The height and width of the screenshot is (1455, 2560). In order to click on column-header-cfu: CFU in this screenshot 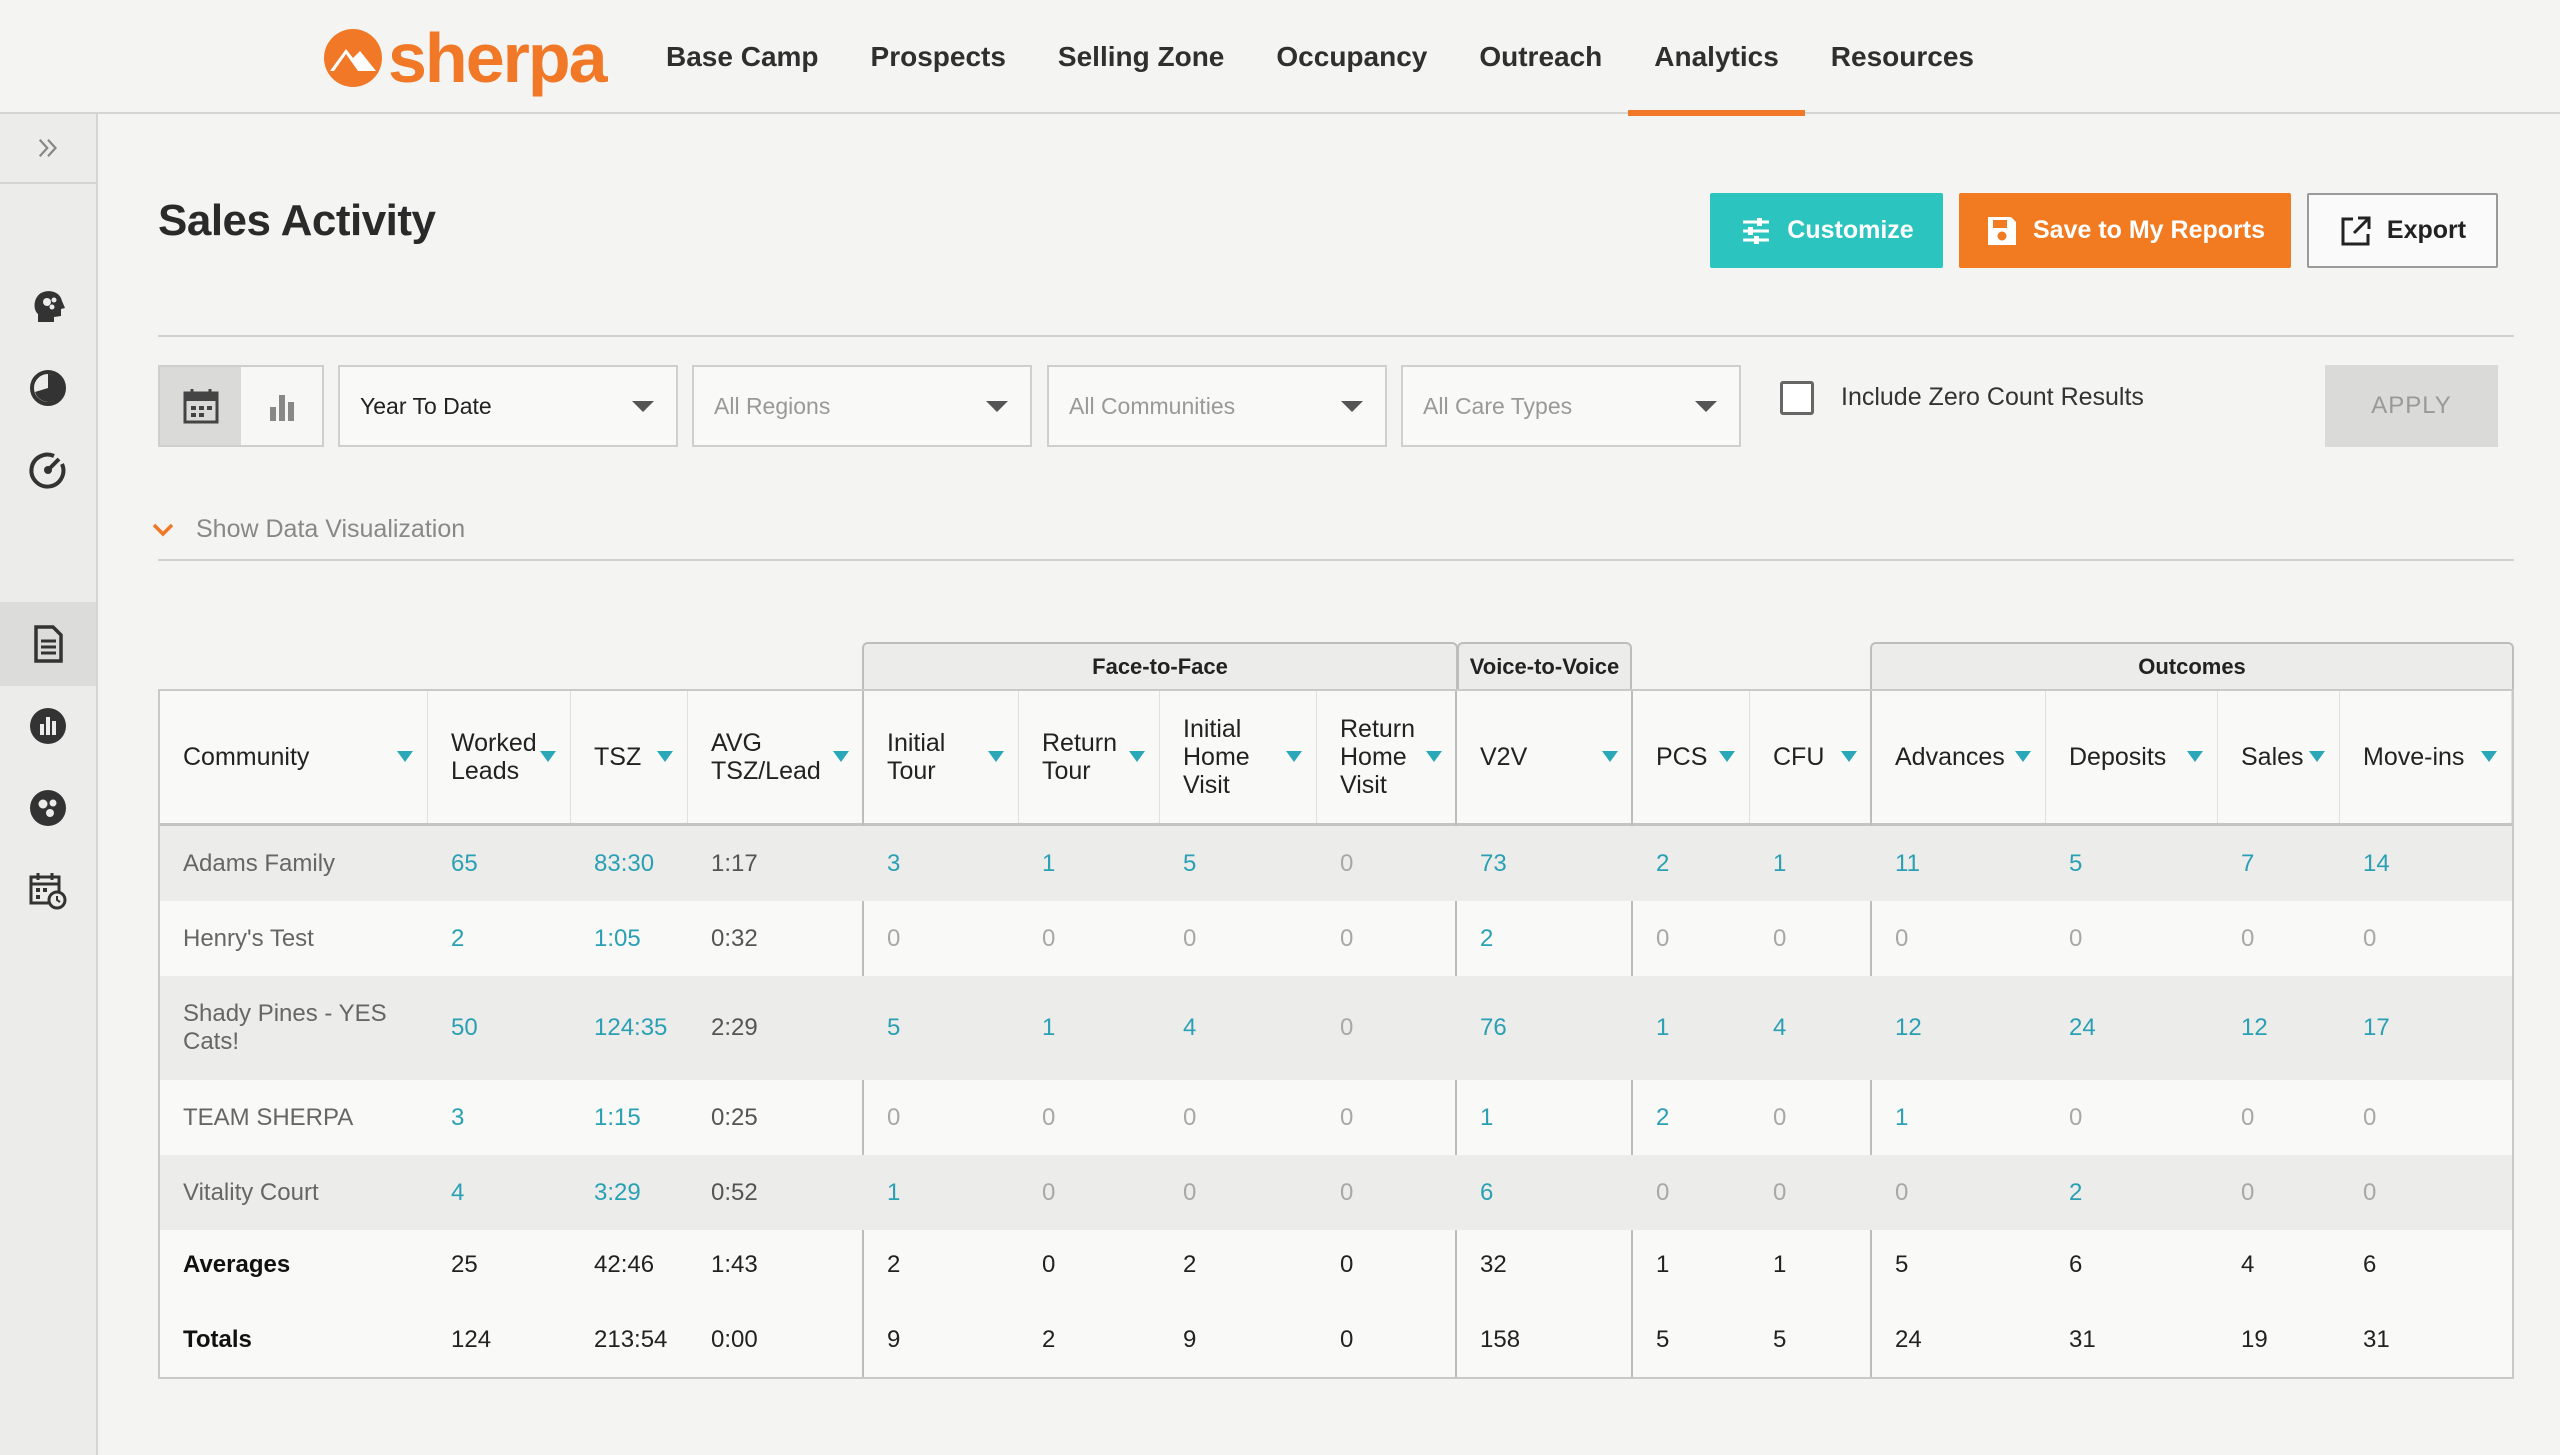, I will do `click(1811, 757)`.